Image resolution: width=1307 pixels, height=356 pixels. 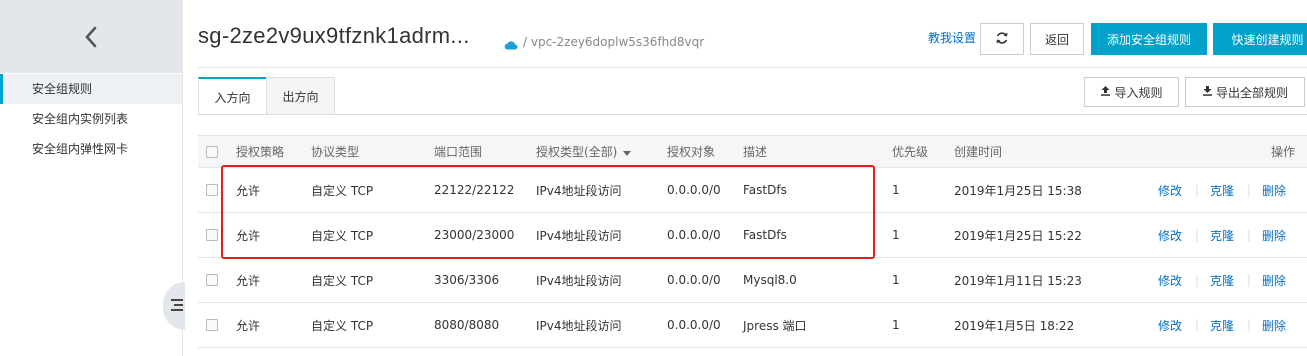 What do you see at coordinates (1105, 92) in the screenshot?
I see `upload-icon` at bounding box center [1105, 92].